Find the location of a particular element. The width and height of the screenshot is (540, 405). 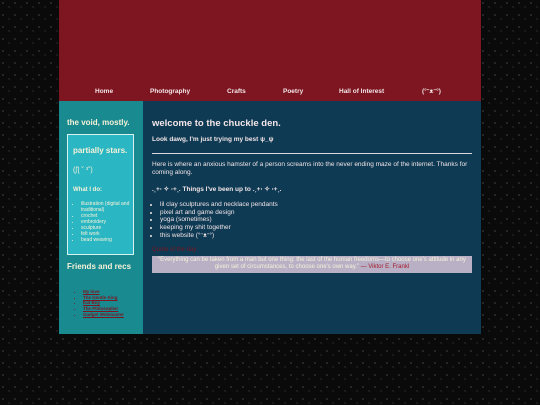

friend-link: The Philosopher is located at coordinates (103, 309).